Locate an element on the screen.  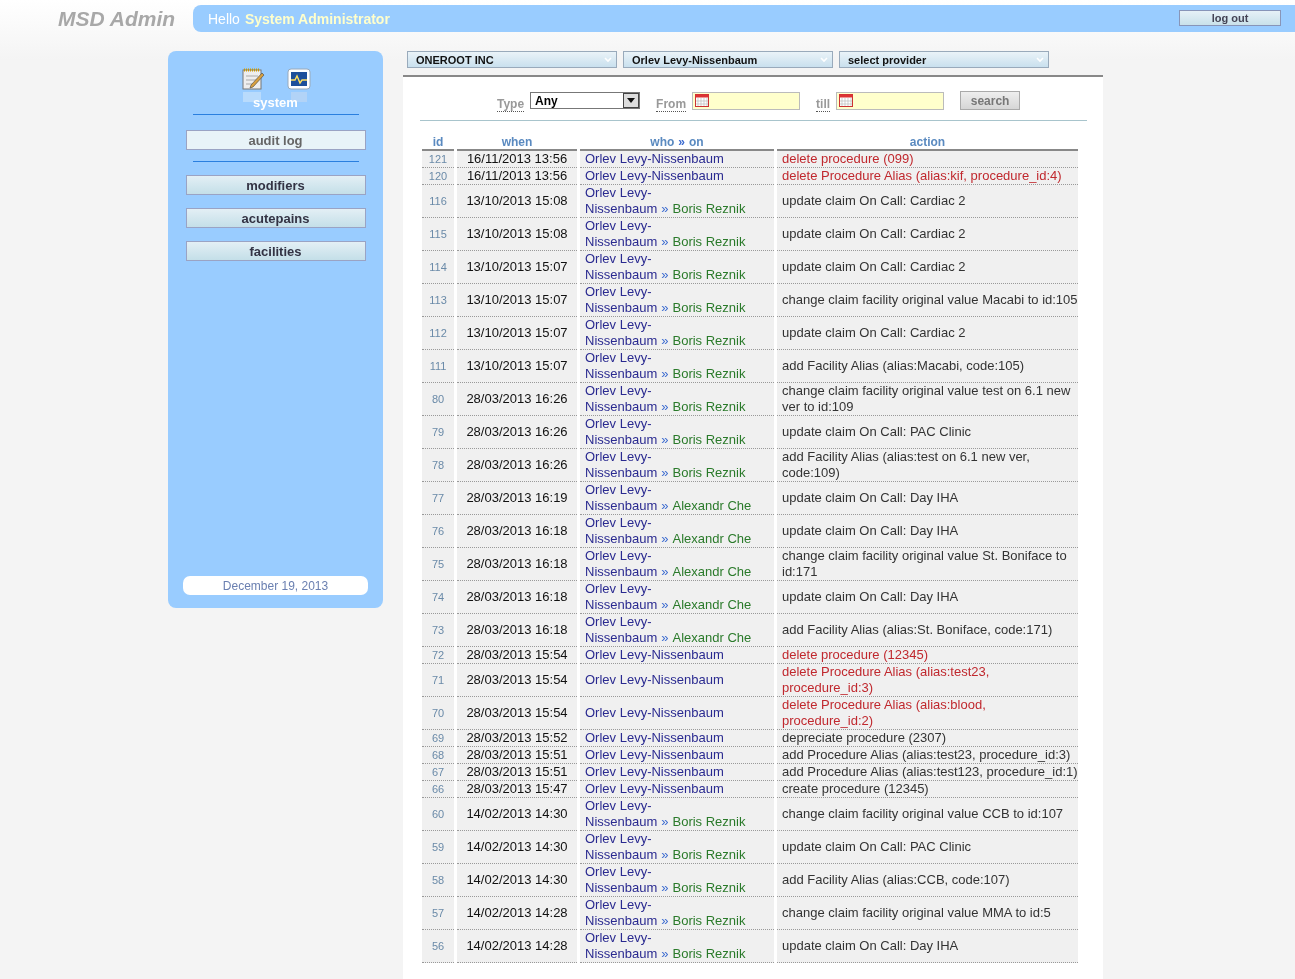
timestamp: 28/03/2013 15:52 is located at coordinates (517, 737).